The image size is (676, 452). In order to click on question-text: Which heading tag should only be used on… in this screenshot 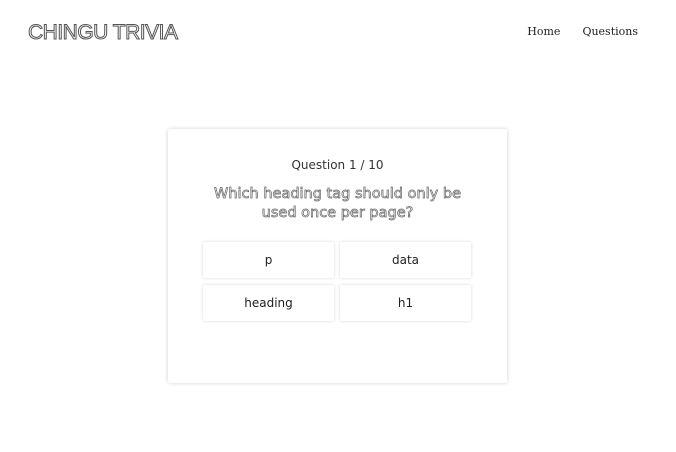, I will do `click(338, 204)`.